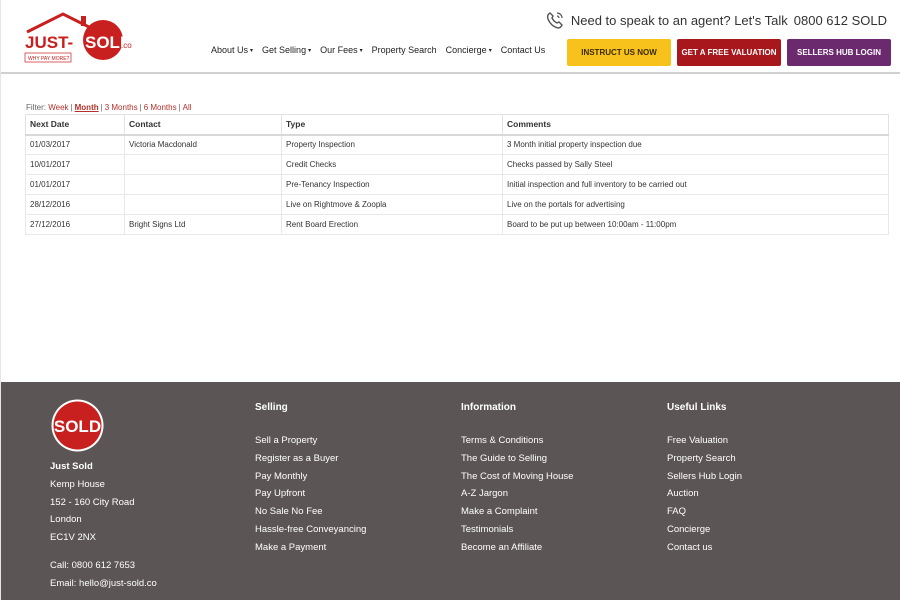  I want to click on sold-badge-logo: SOLD, so click(77, 425).